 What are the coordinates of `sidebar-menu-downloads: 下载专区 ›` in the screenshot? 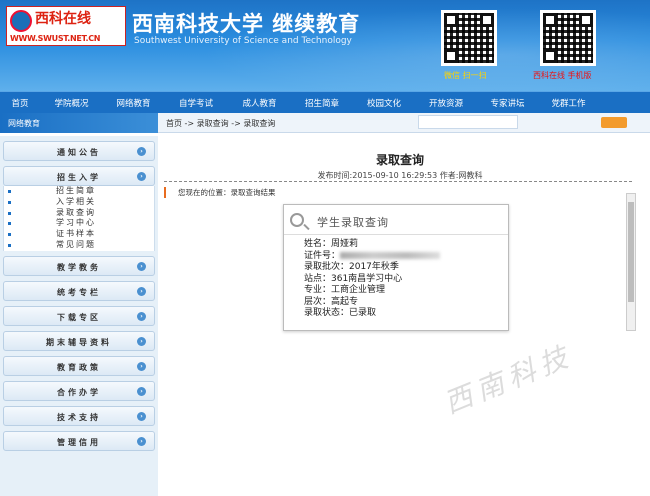 It's located at (79, 315).